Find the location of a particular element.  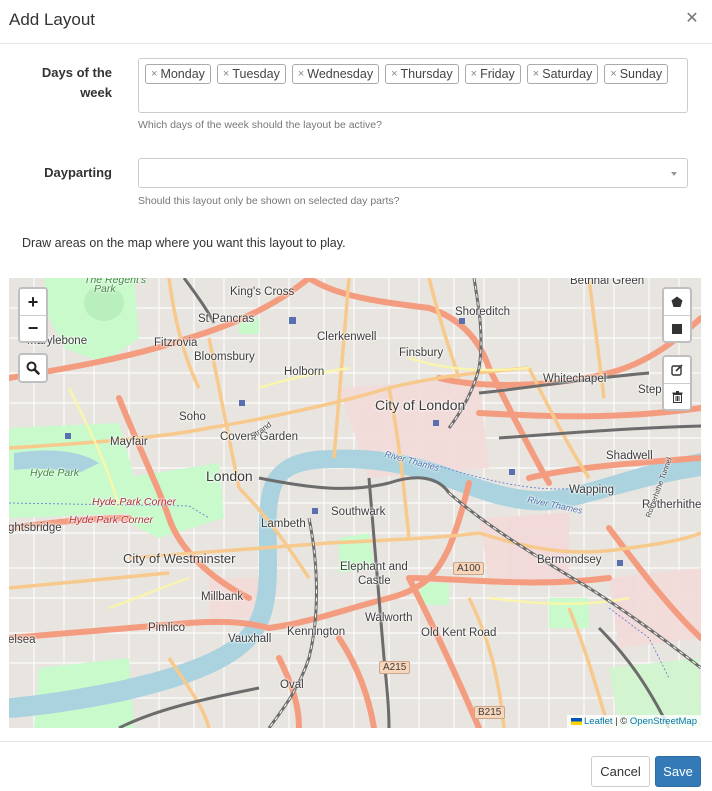

map-label-holborn: Holborn is located at coordinates (304, 372).